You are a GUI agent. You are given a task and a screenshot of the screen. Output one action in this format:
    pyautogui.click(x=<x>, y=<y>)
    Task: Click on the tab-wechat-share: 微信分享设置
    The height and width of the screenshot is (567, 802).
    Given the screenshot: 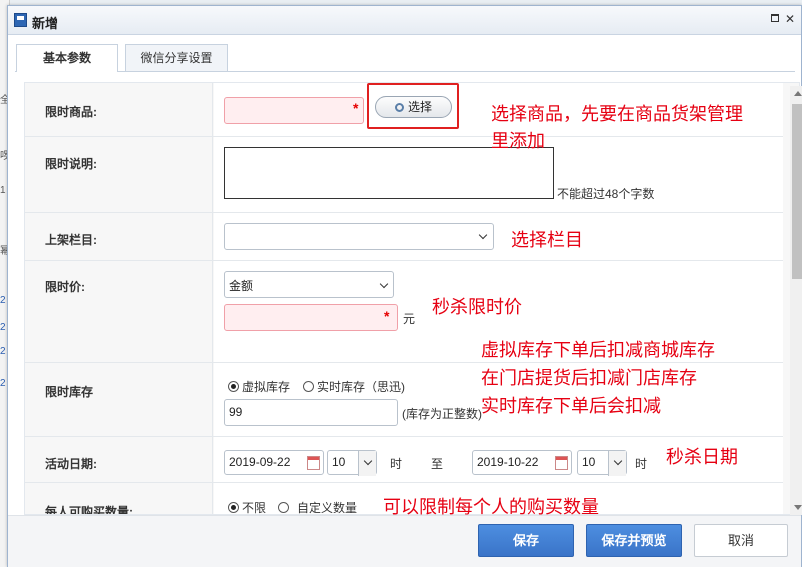 What is the action you would take?
    pyautogui.click(x=176, y=57)
    